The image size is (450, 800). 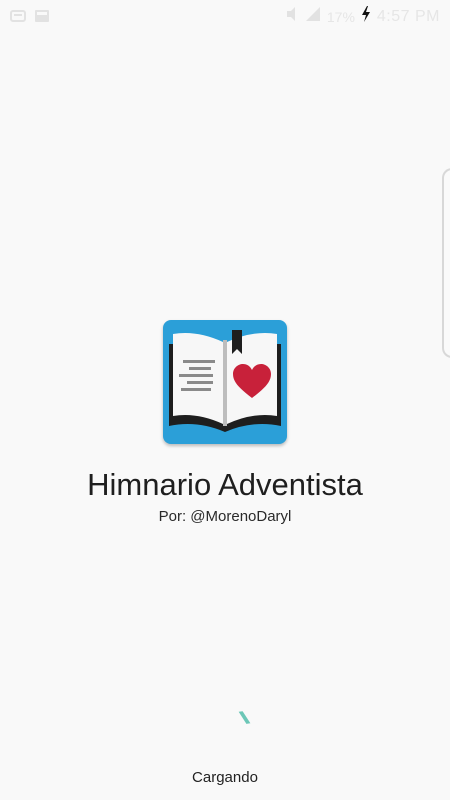 I want to click on status-left-icons, so click(x=30, y=18).